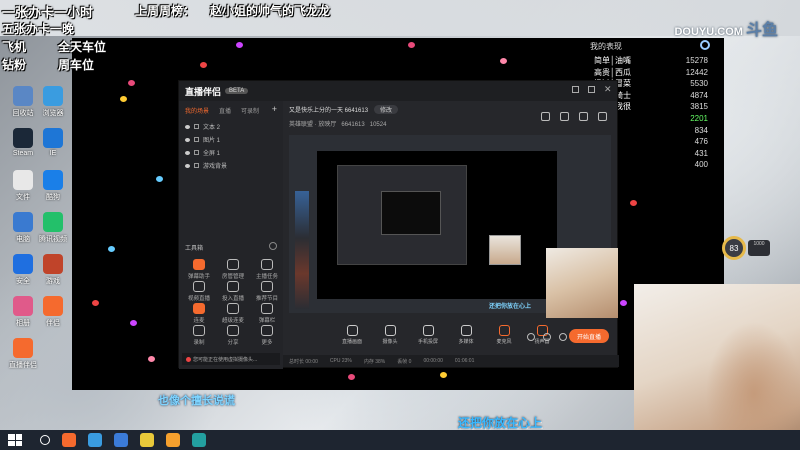  Describe the element at coordinates (274, 110) in the screenshot. I see `add-scene-icon: +` at that location.